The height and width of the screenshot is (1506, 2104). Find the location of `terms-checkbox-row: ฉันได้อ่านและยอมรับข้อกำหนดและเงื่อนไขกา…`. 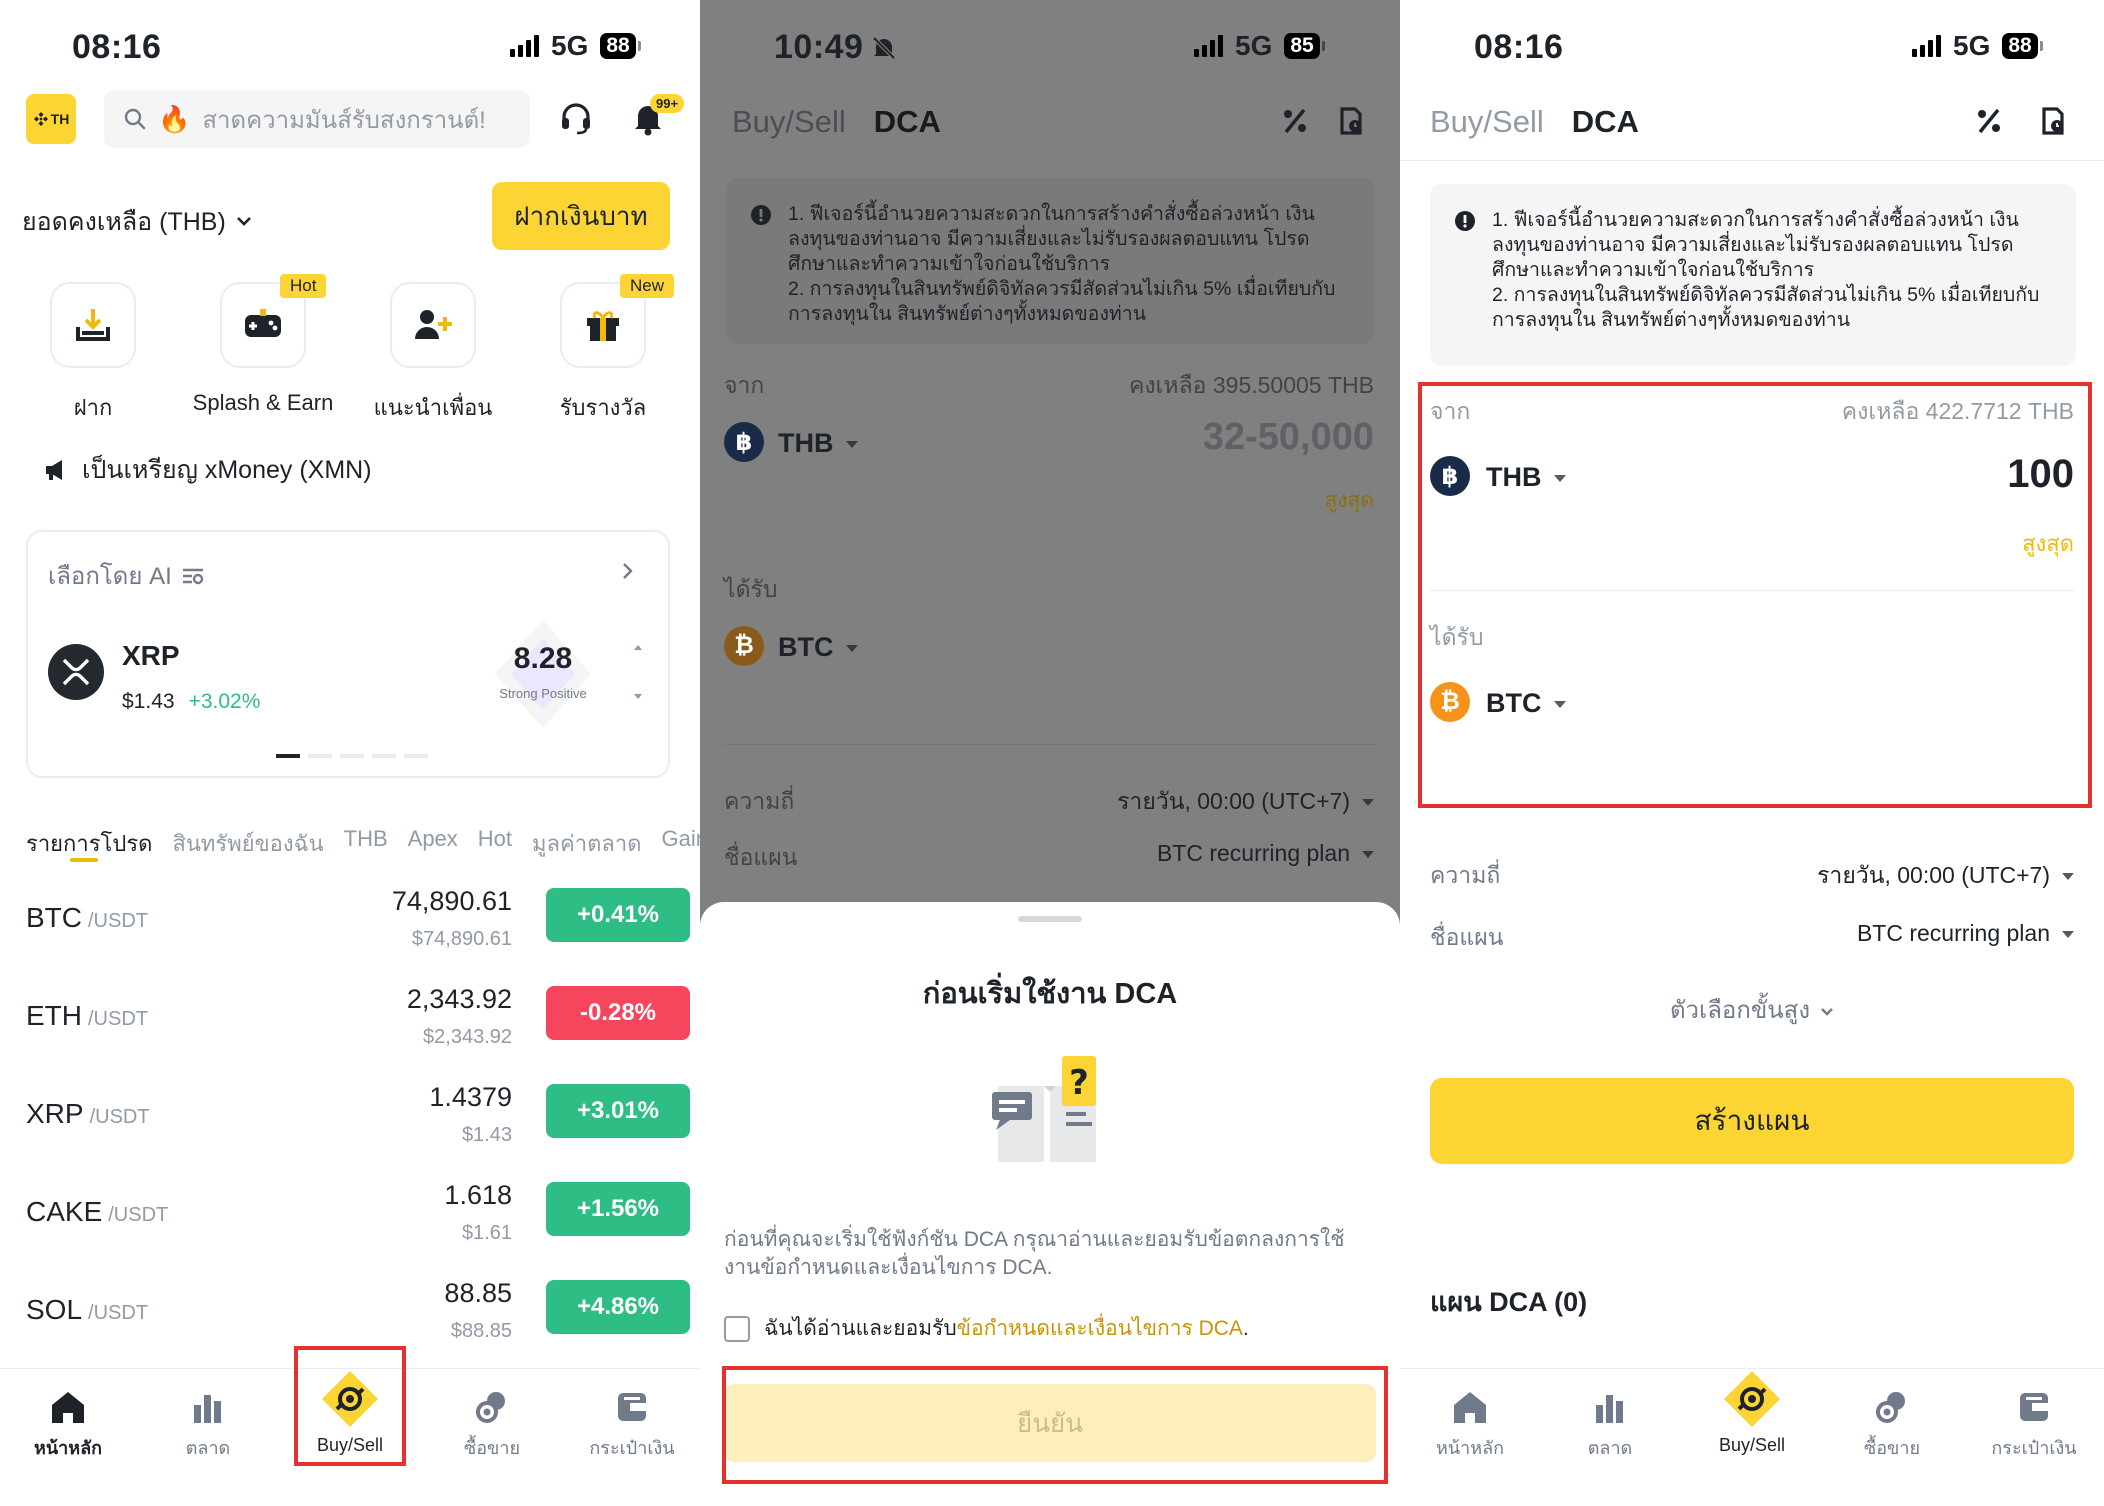

terms-checkbox-row: ฉันได้อ่านและยอมรับข้อกำหนดและเงื่อนไขกา… is located at coordinates (986, 1328).